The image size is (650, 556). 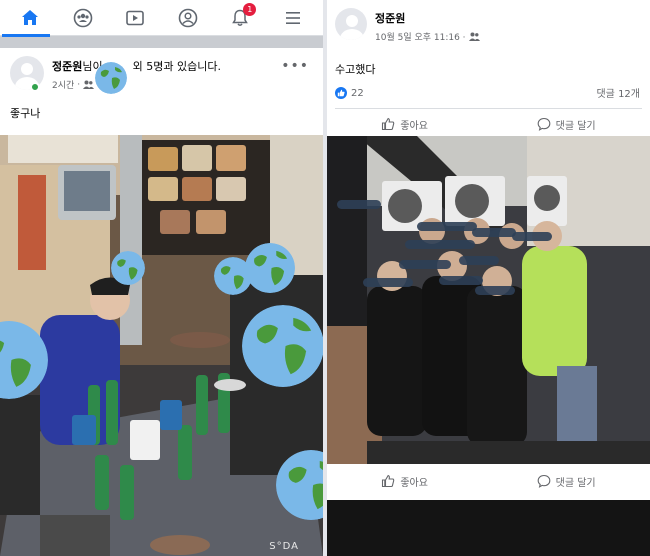 I want to click on avatar, so click(x=351, y=24).